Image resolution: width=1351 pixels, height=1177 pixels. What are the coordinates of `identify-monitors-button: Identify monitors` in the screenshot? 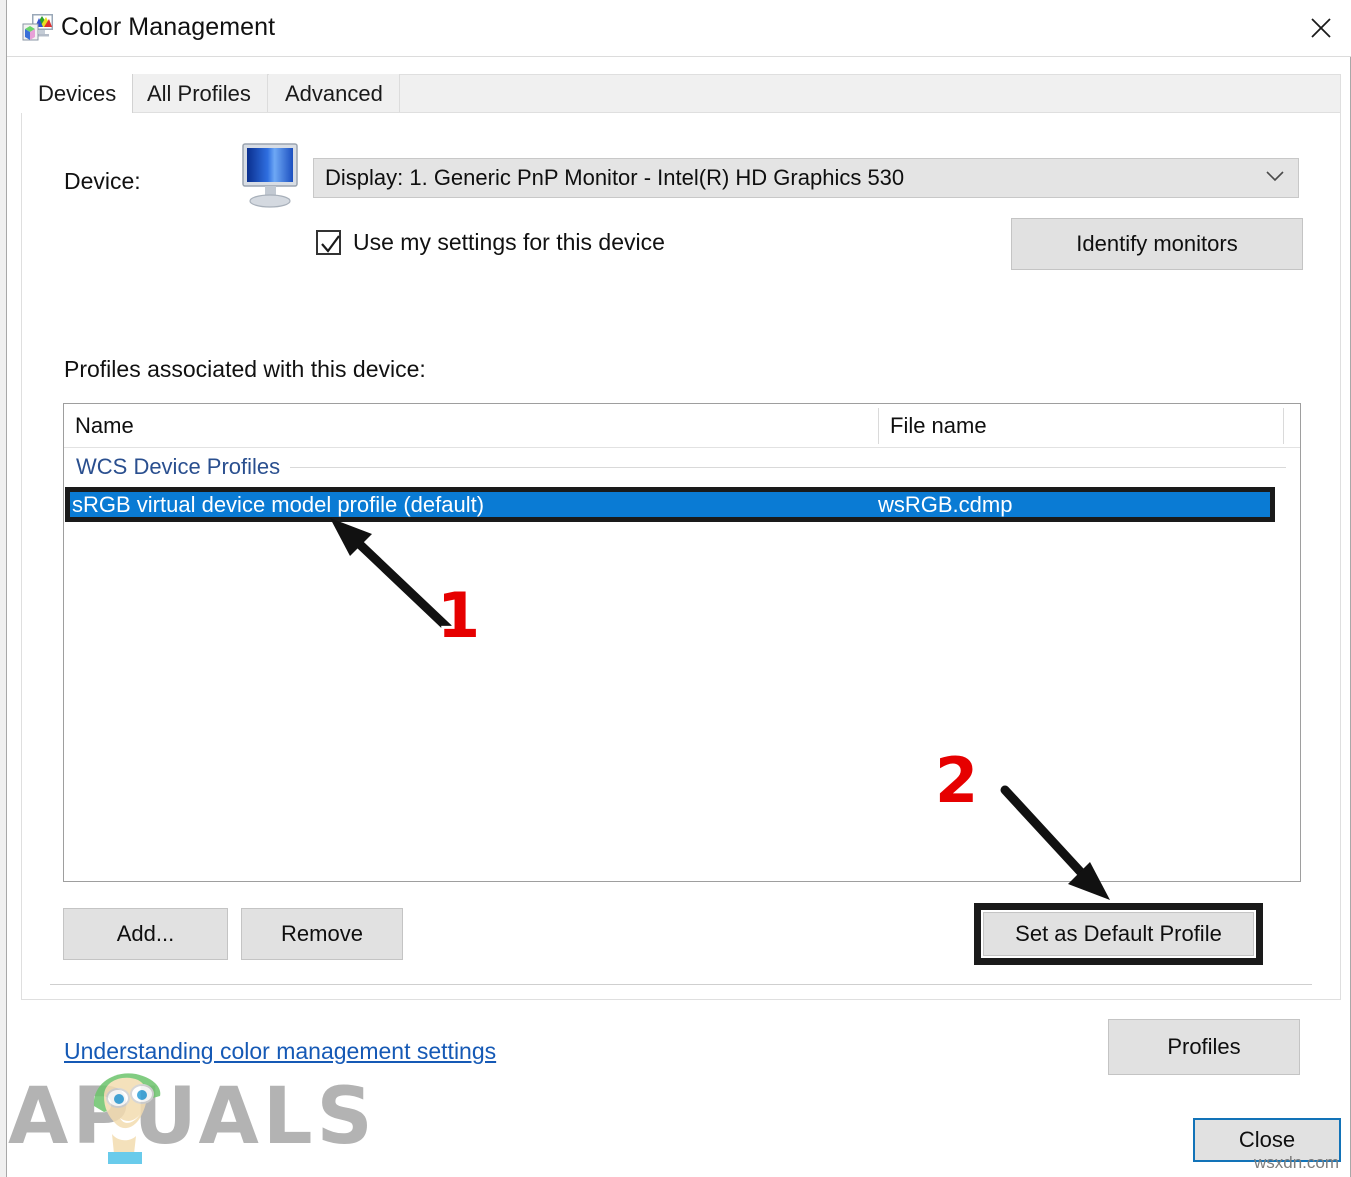 It's located at (1157, 244).